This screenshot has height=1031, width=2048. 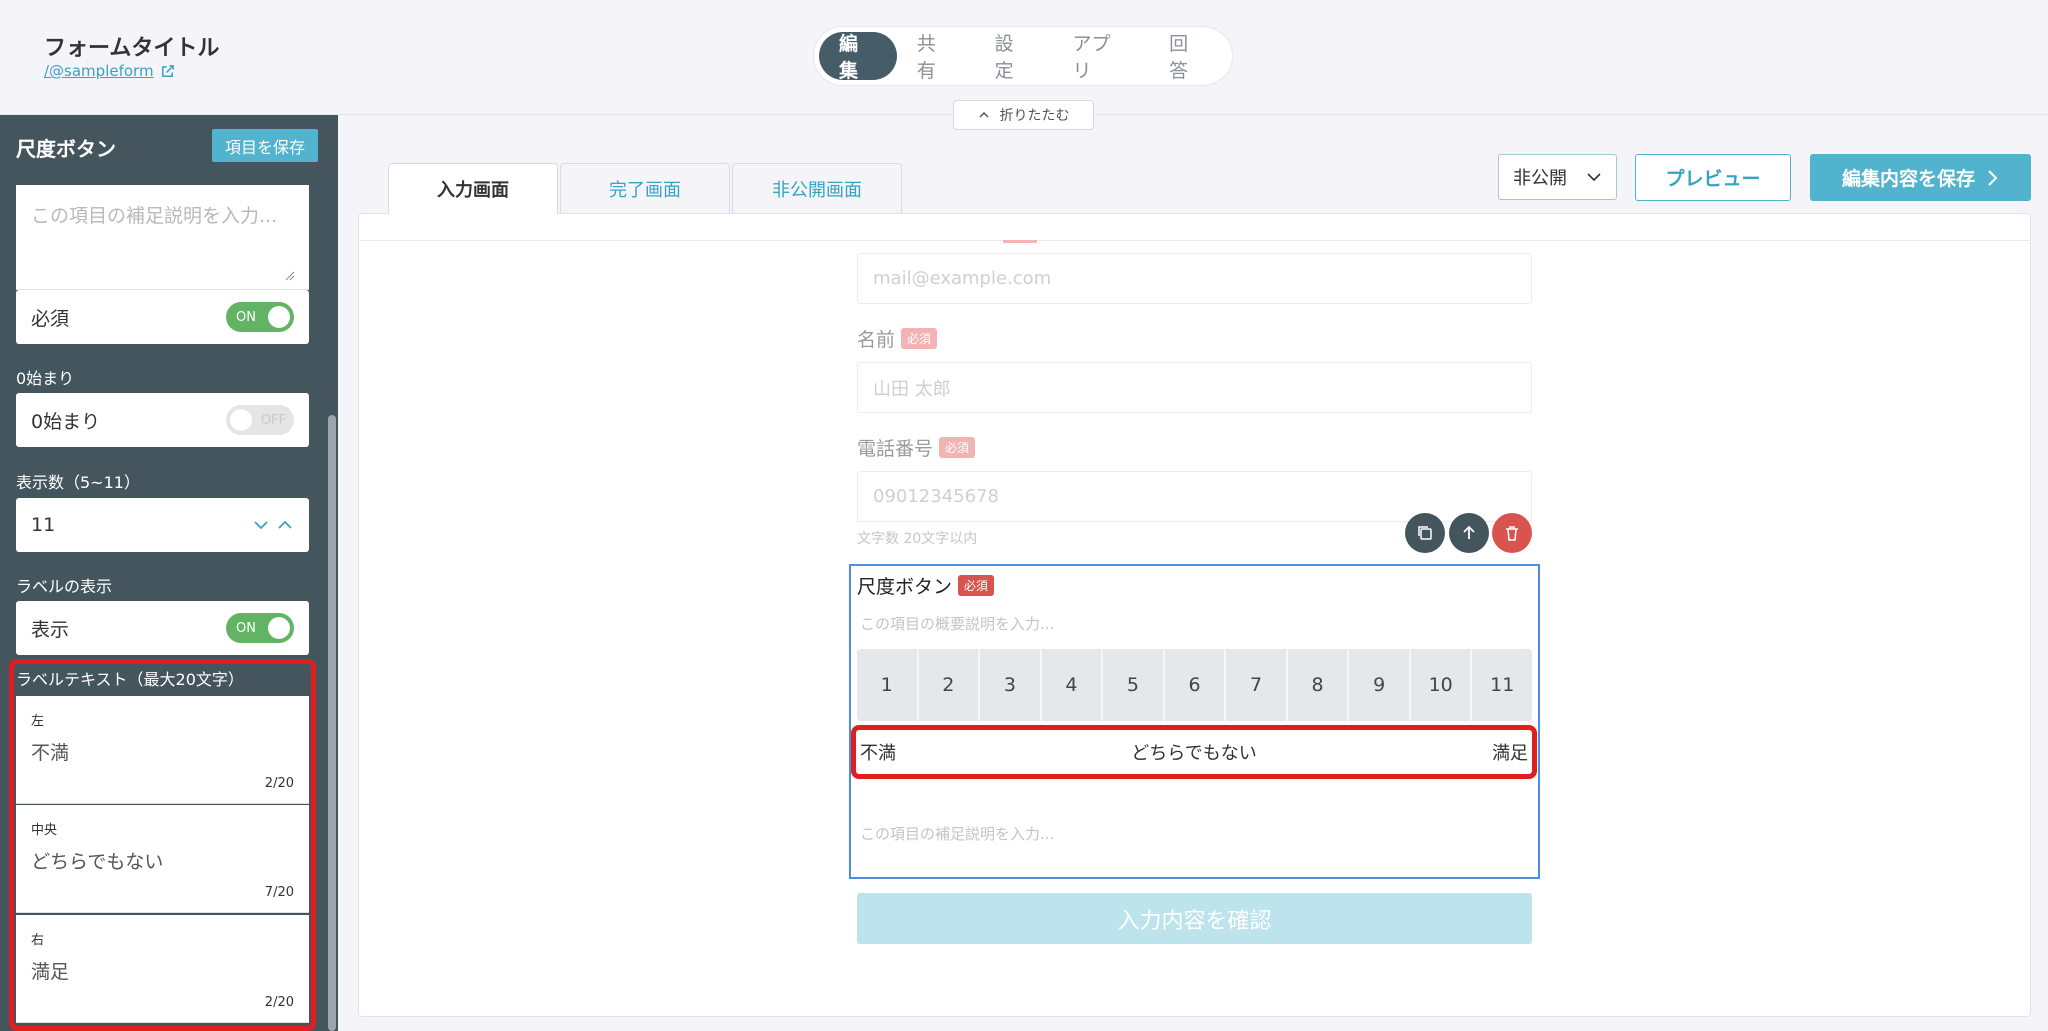 I want to click on scale-button: 2, so click(x=950, y=685).